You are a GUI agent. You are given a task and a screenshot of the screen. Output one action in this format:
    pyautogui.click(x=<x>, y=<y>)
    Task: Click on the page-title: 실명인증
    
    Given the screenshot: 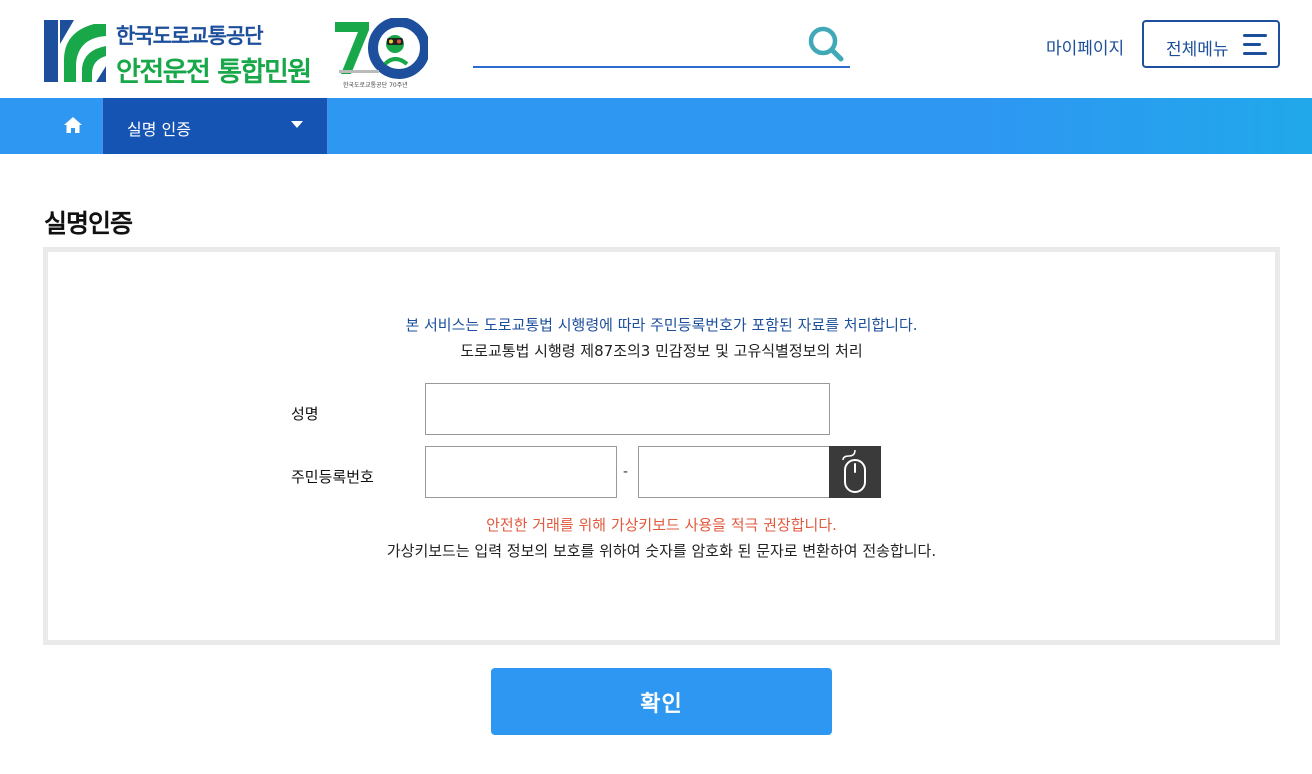 What is the action you would take?
    pyautogui.click(x=88, y=223)
    